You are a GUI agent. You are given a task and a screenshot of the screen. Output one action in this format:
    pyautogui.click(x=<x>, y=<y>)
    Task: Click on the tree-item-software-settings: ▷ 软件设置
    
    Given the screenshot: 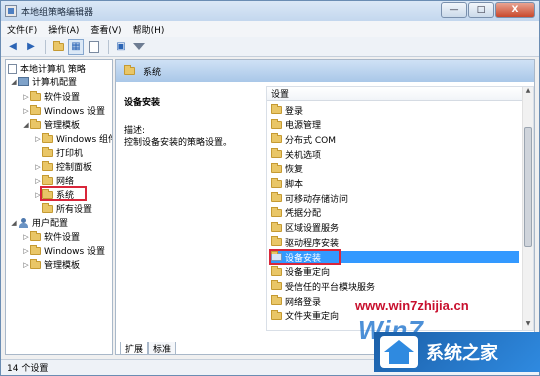 What is the action you would take?
    pyautogui.click(x=51, y=96)
    